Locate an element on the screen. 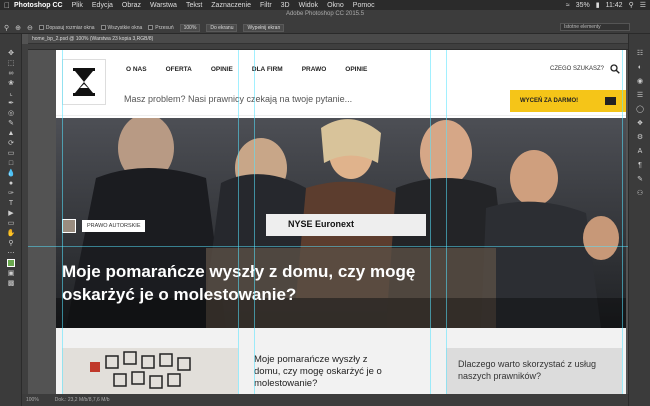 Image resolution: width=650 pixels, height=406 pixels. quick-mask-icon: ▣ is located at coordinates (11, 273).